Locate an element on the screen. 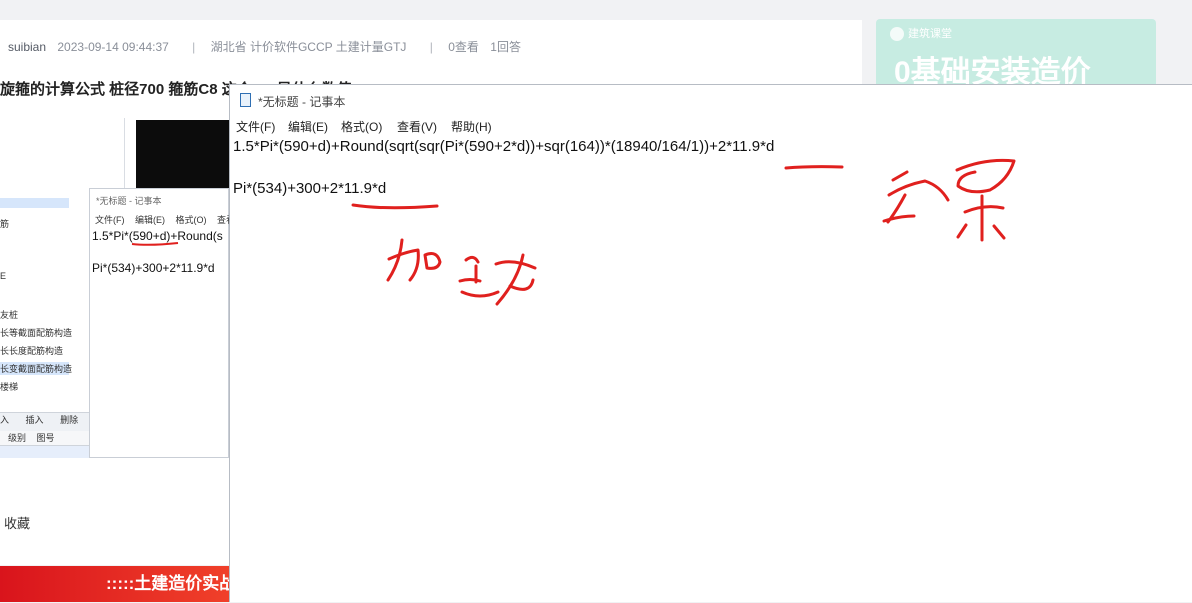  menu-item: 编辑(E) is located at coordinates (150, 220).